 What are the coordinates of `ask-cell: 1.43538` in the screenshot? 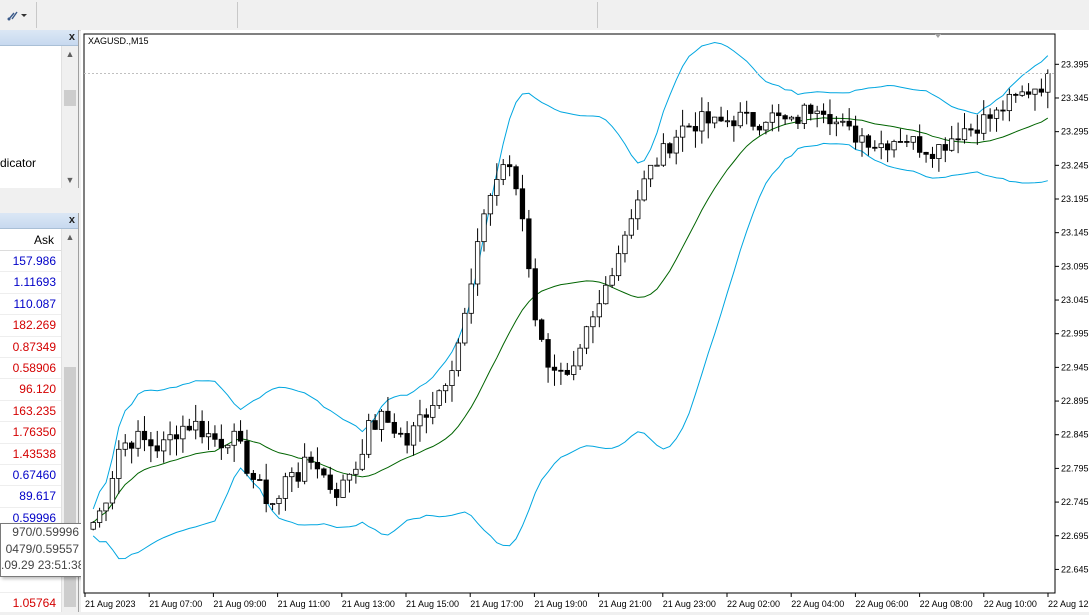 It's located at (31, 454).